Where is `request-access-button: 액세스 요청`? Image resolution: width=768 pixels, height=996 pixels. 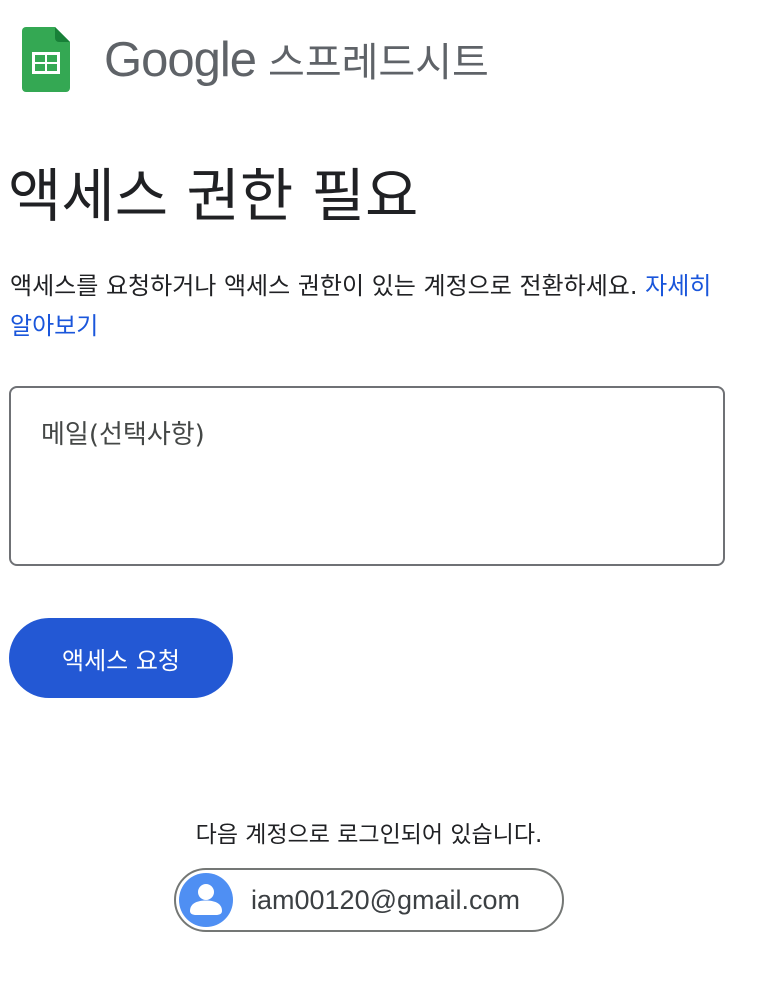
request-access-button: 액세스 요청 is located at coordinates (121, 658).